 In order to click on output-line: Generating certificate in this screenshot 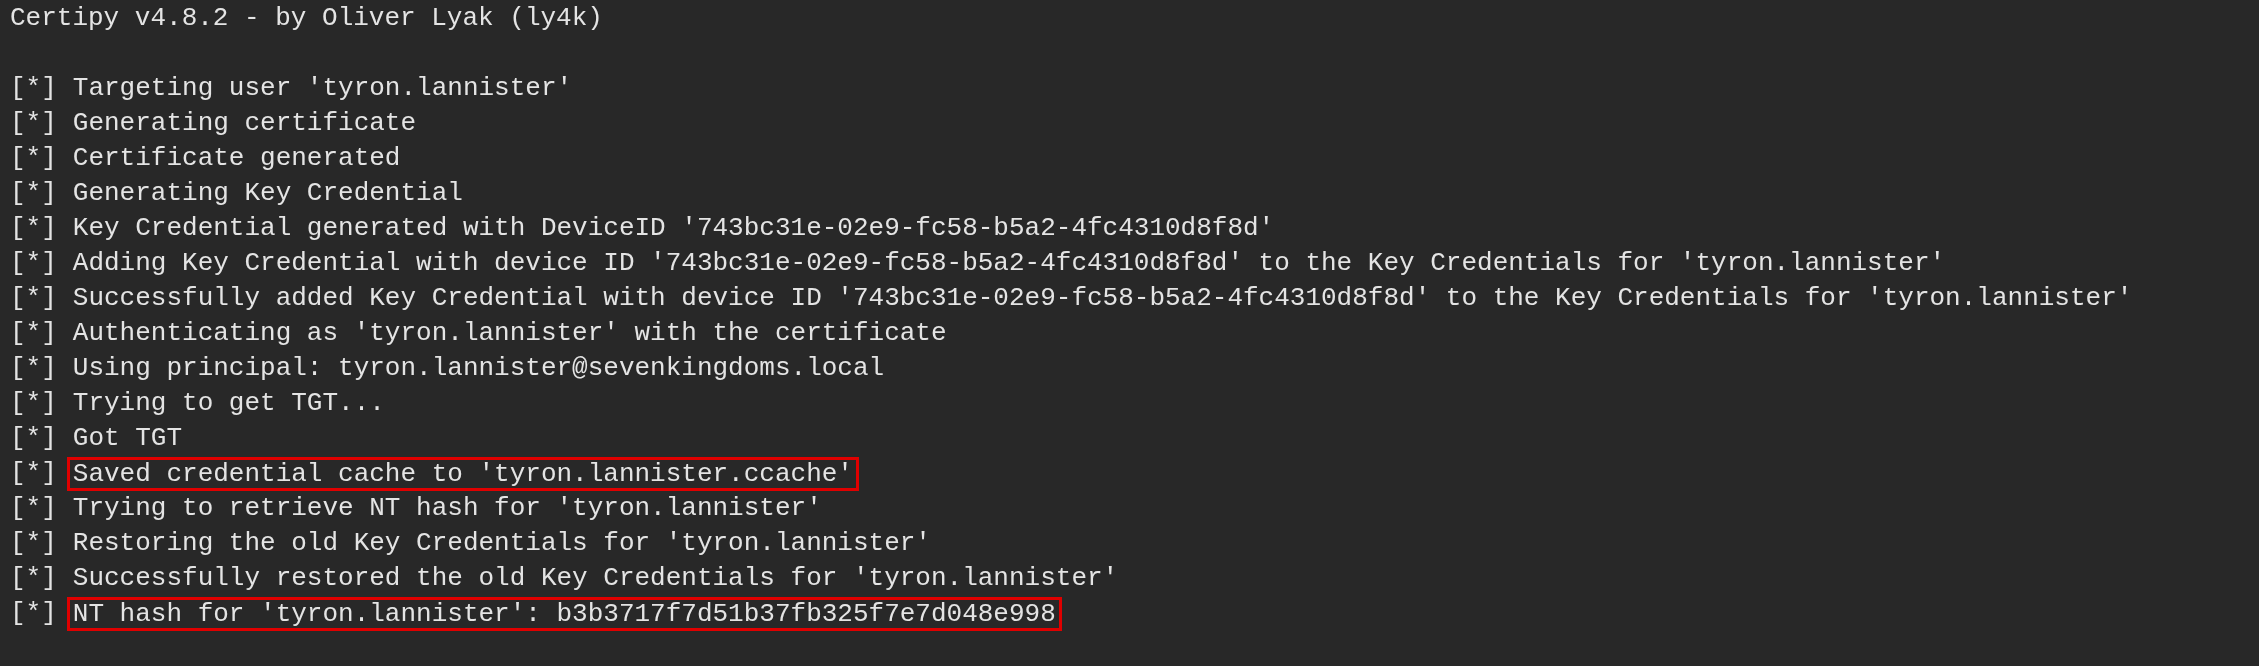, I will do `click(244, 123)`.